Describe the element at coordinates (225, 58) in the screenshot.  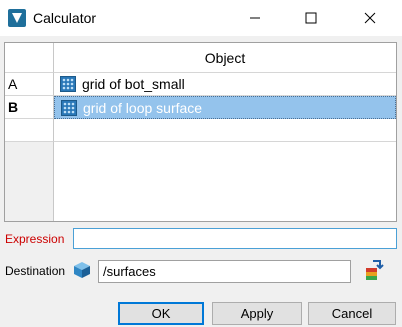
I see `column-header-object: Object` at that location.